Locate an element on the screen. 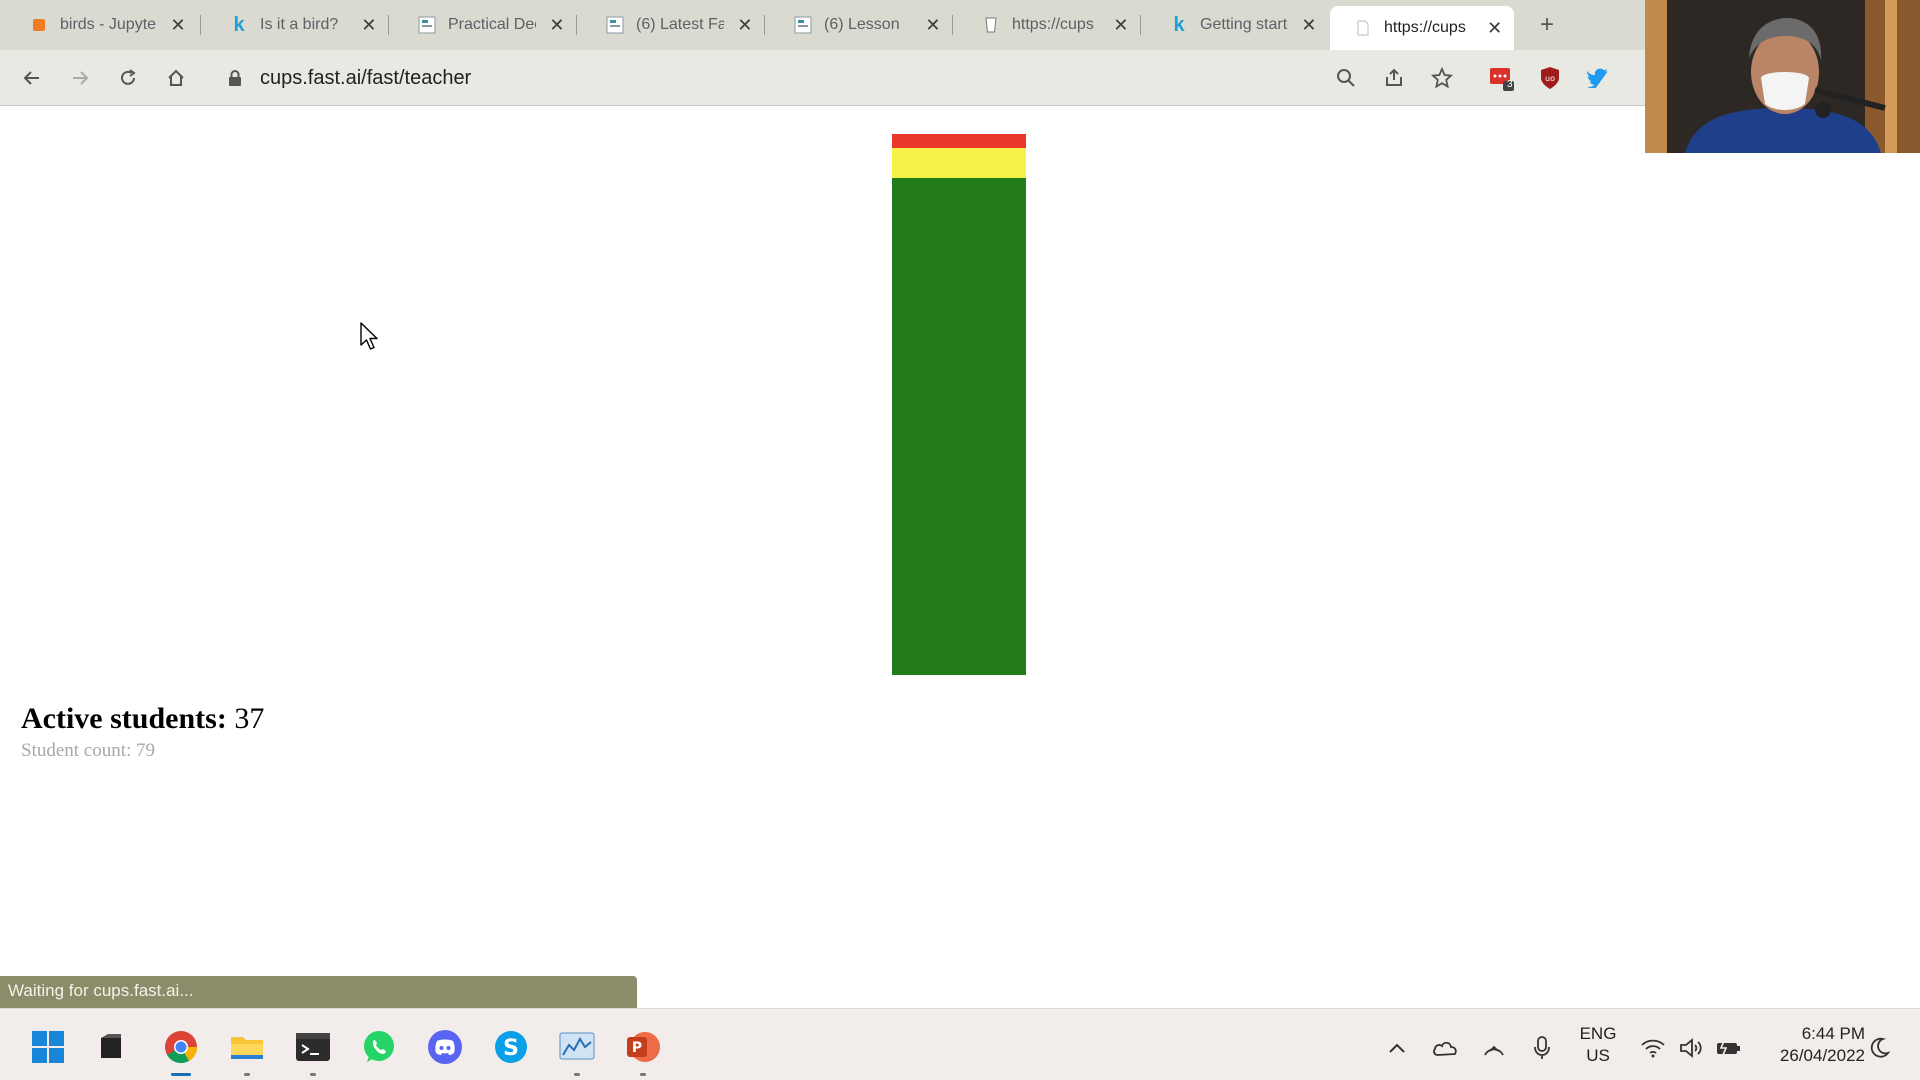 This screenshot has height=1080, width=1920. cup-icon is located at coordinates (991, 25).